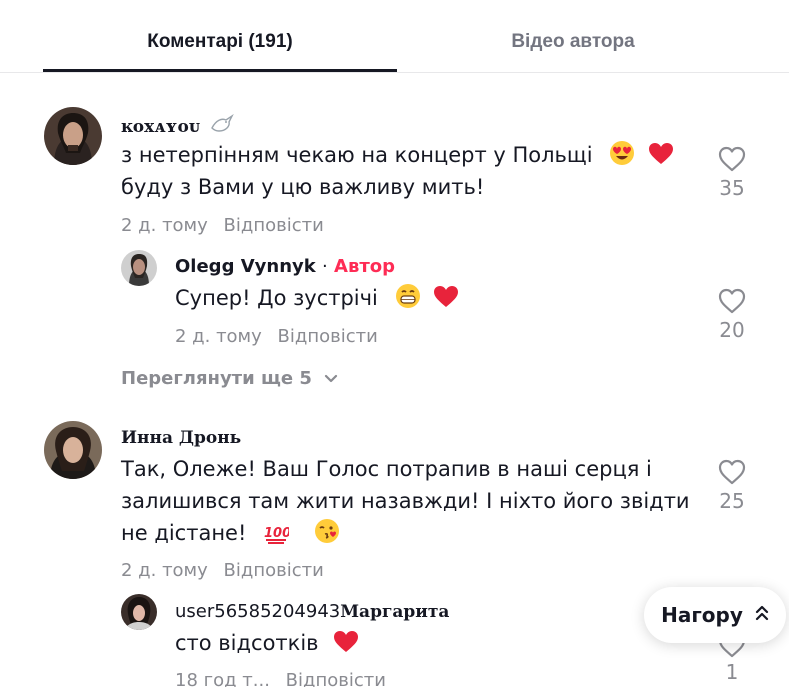 This screenshot has width=789, height=687. I want to click on hundred-points-emoji-icon: 100, so click(277, 537).